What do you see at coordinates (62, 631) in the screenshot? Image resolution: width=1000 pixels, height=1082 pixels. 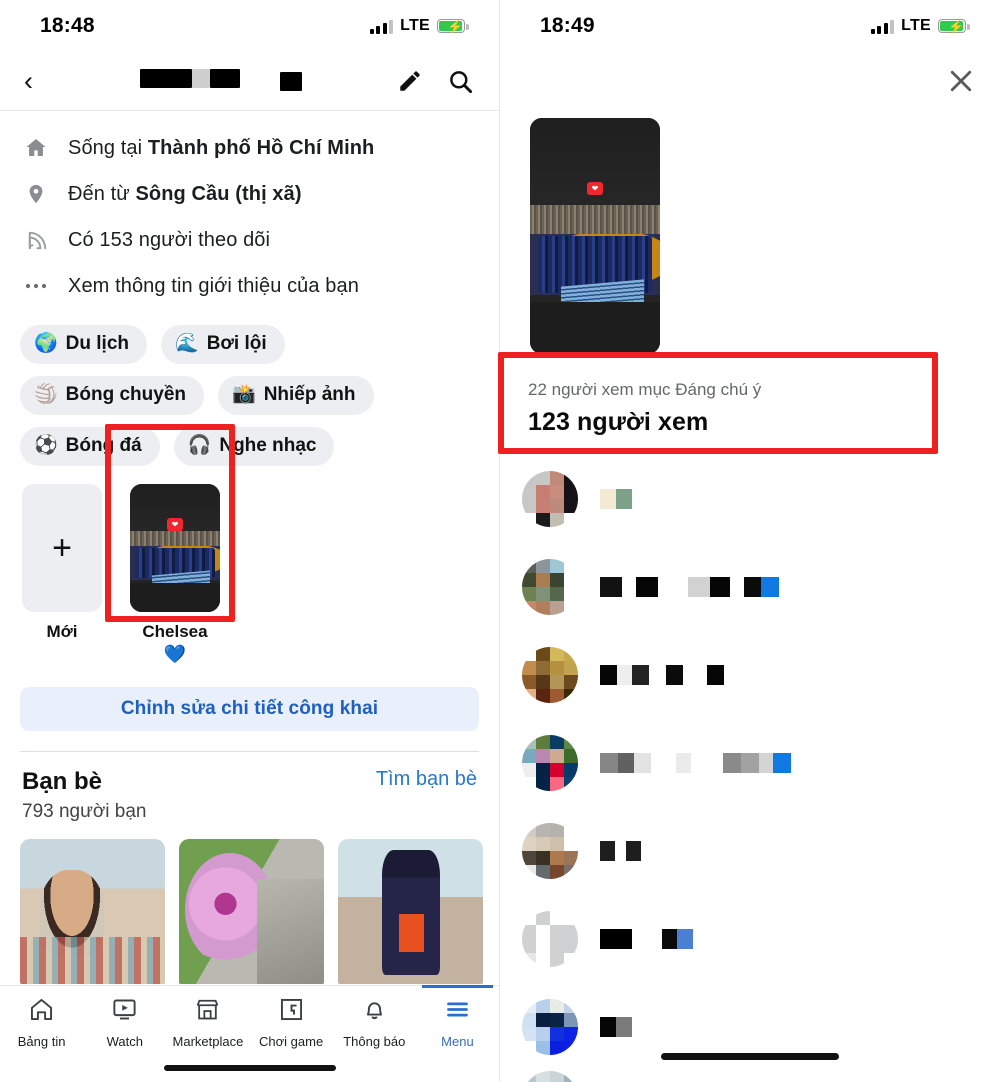 I see `add-highlight-label: Mới` at bounding box center [62, 631].